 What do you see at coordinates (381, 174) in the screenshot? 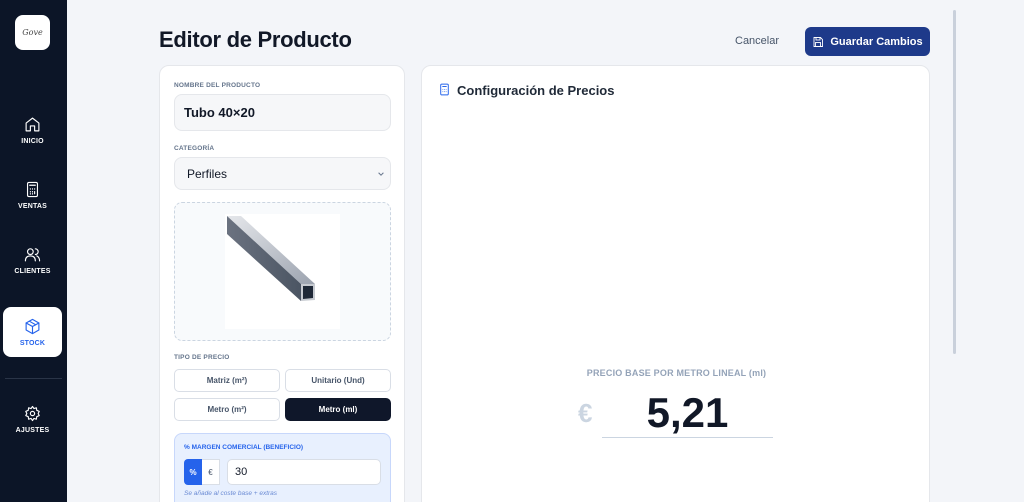
I see `chevron-down-icon` at bounding box center [381, 174].